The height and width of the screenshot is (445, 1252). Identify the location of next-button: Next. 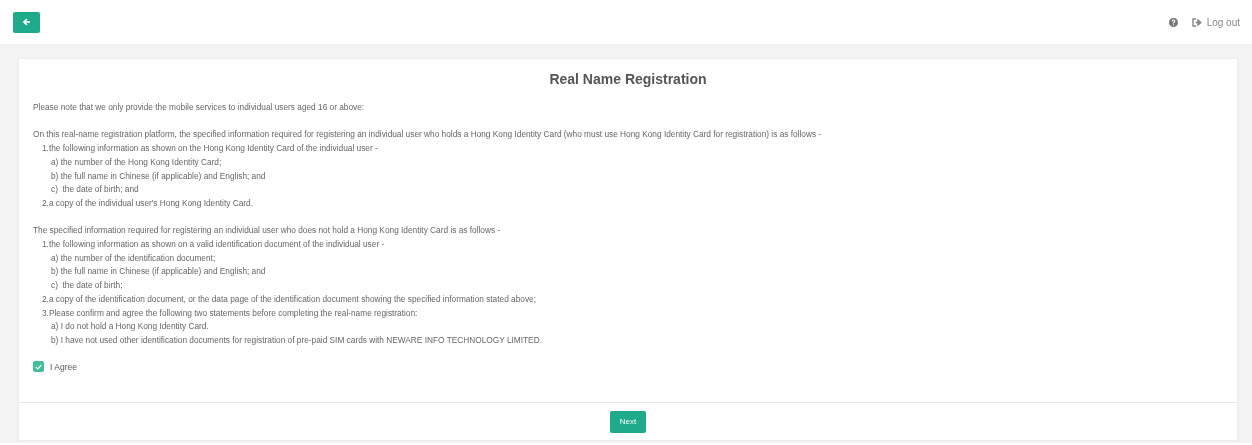
(628, 421).